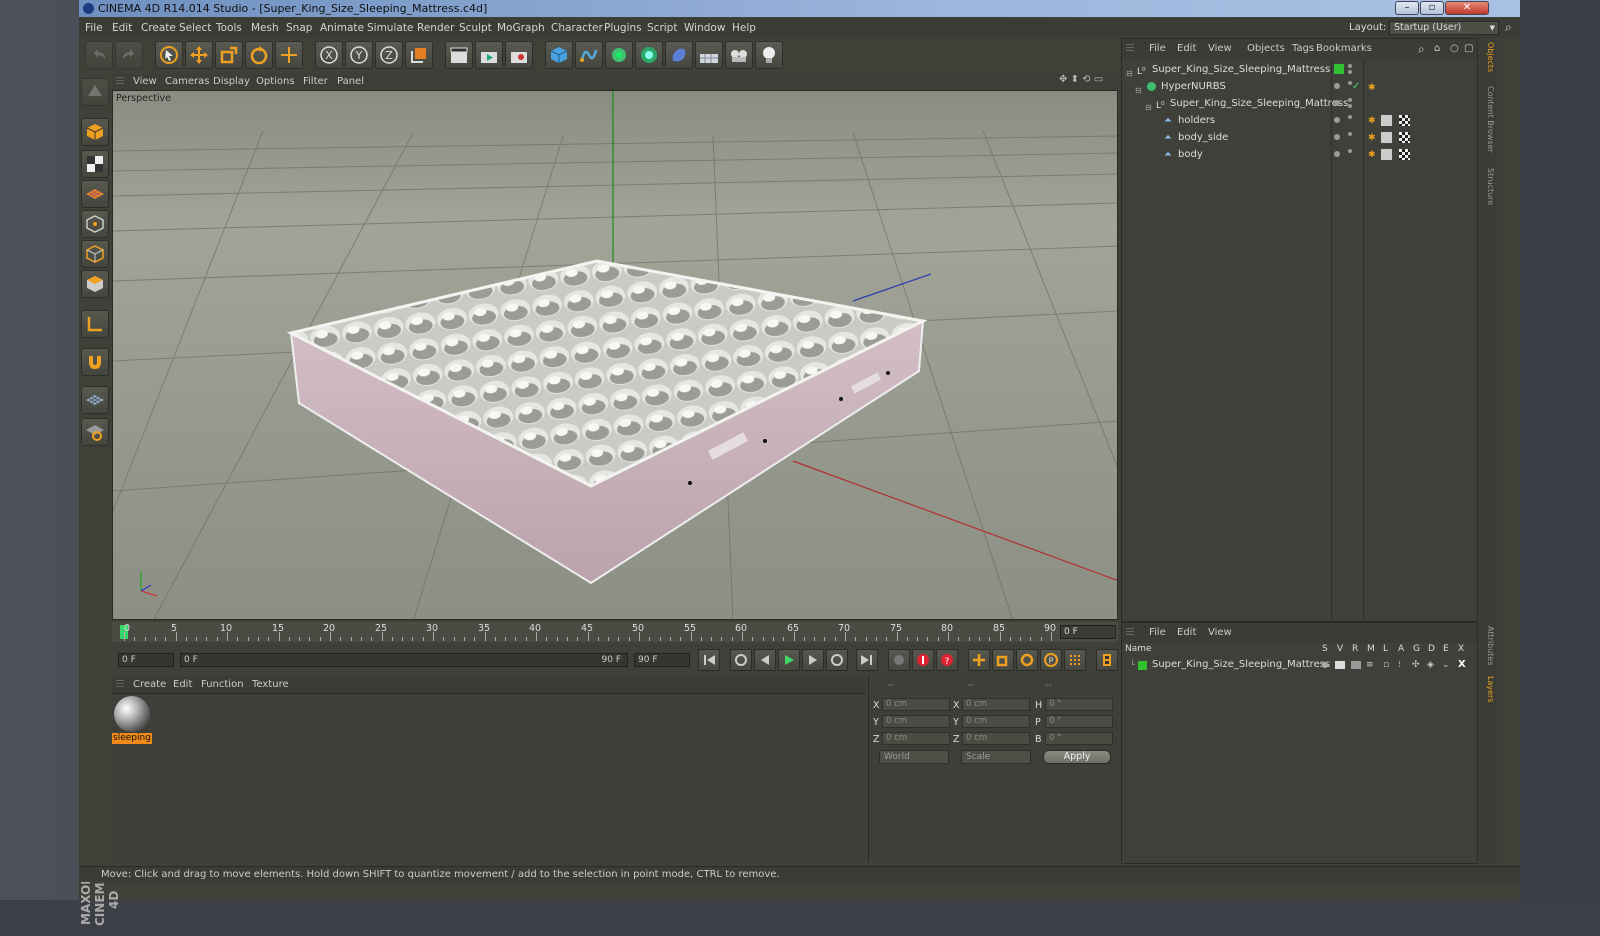 This screenshot has width=1600, height=936. Describe the element at coordinates (329, 55) in the screenshot. I see `x-axis-button: X` at that location.